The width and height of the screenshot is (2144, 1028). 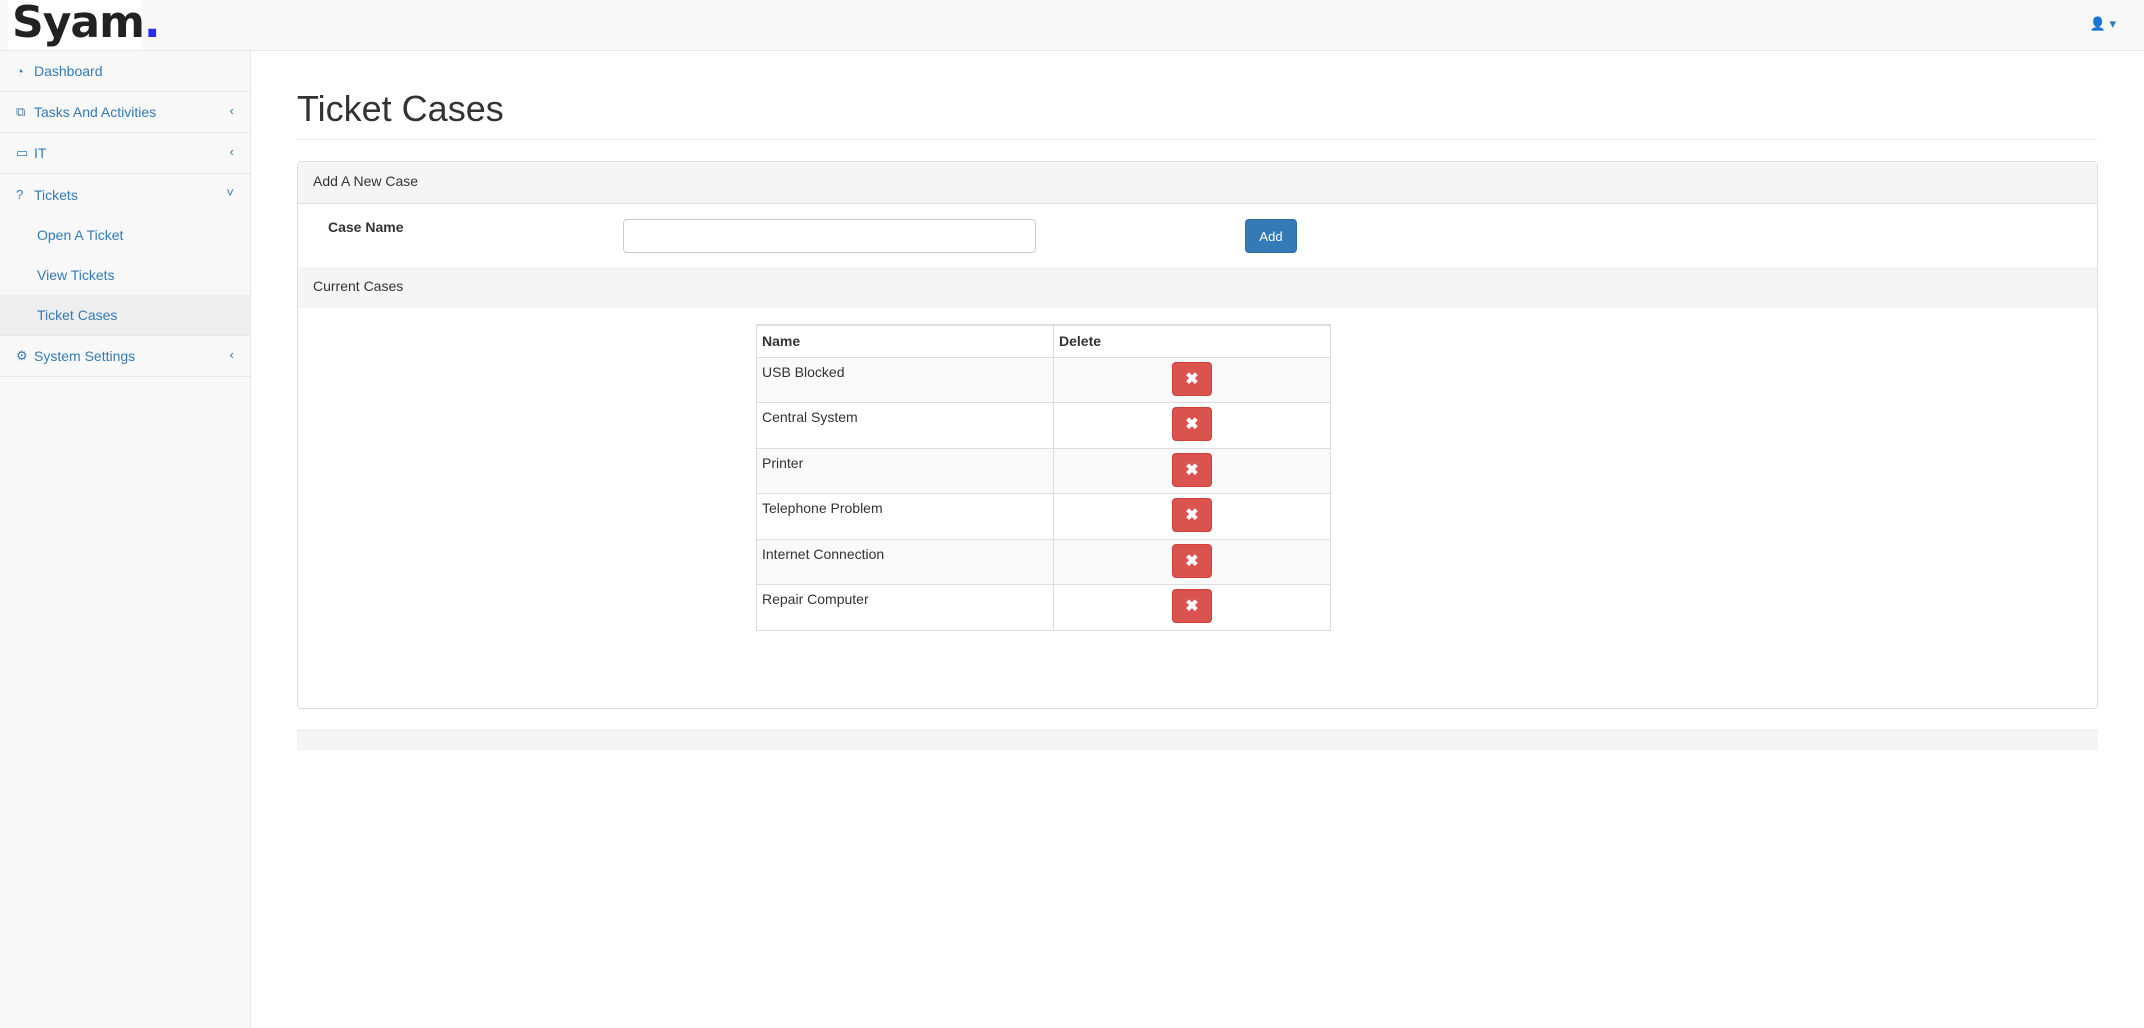 I want to click on current-cases-heading: Current Cases, so click(x=1197, y=287).